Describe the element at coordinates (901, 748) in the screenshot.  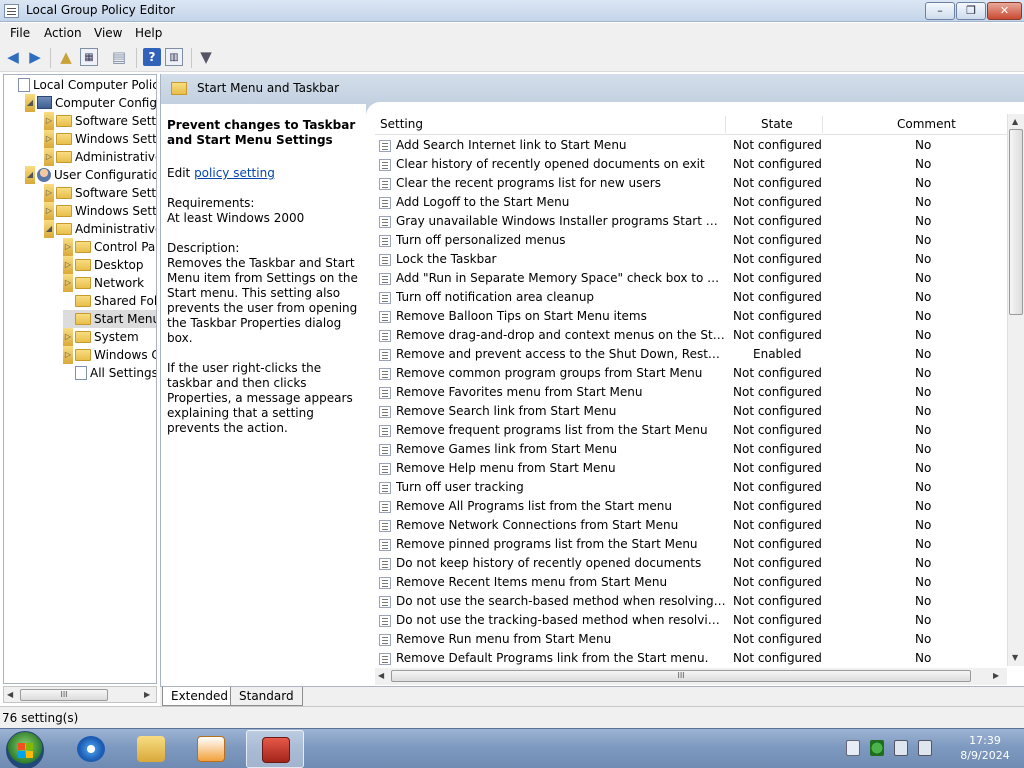
I see `network-icon` at that location.